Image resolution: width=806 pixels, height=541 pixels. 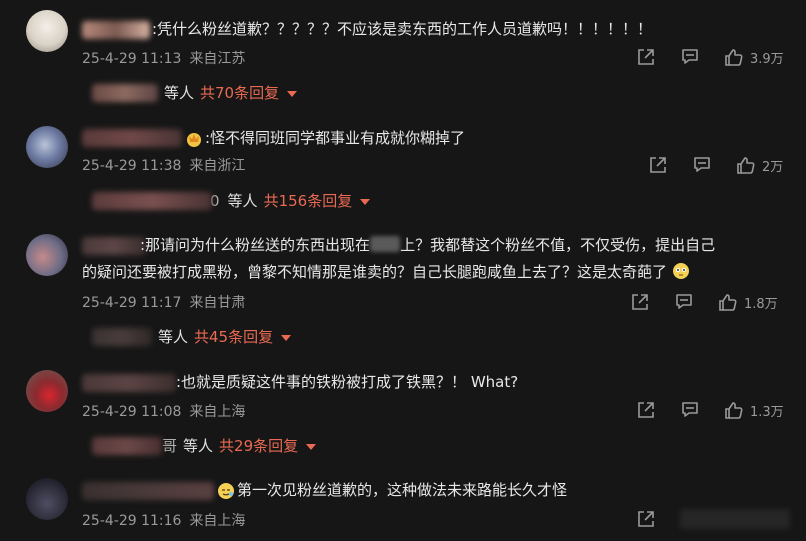 I want to click on like-button: 2万, so click(x=759, y=165).